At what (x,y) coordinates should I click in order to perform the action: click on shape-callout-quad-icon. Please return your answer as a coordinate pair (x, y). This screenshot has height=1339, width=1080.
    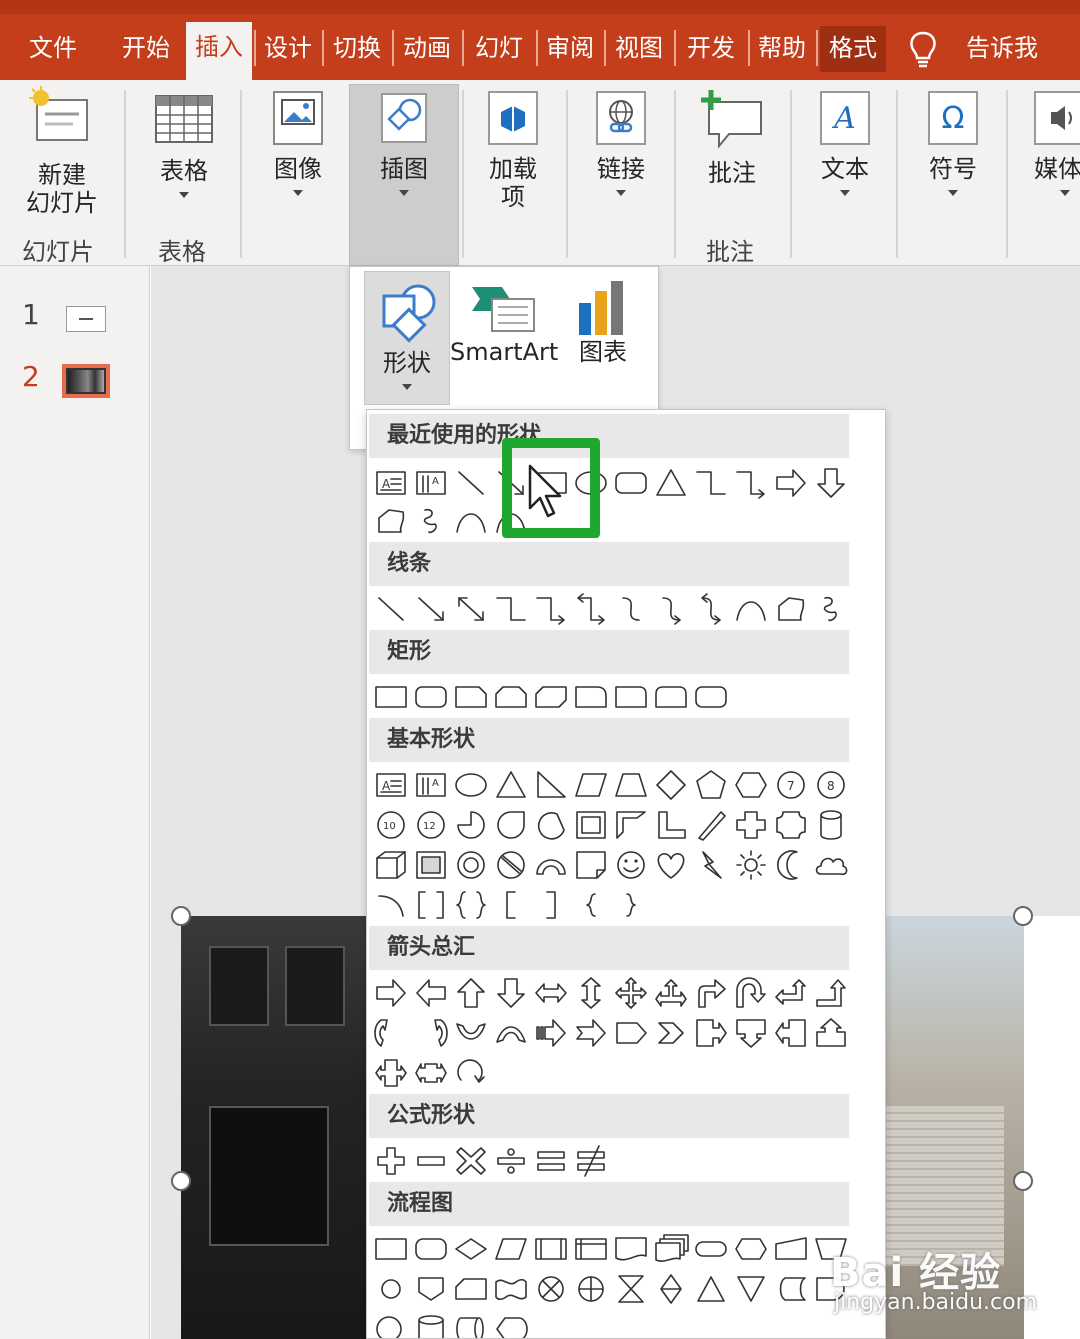
    Looking at the image, I should click on (431, 1073).